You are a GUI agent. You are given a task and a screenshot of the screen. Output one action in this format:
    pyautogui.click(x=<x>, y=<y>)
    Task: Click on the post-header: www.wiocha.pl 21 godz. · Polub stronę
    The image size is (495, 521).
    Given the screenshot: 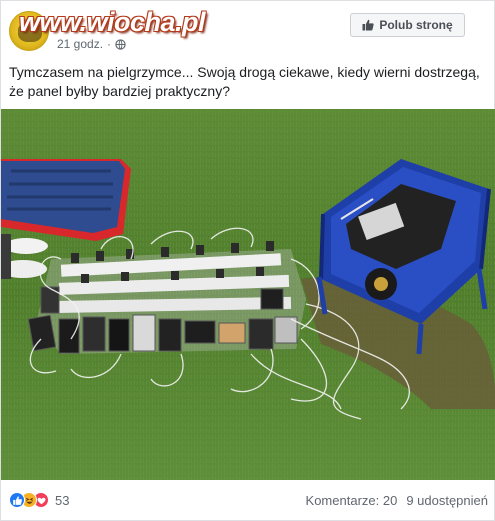 What is the action you would take?
    pyautogui.click(x=248, y=30)
    